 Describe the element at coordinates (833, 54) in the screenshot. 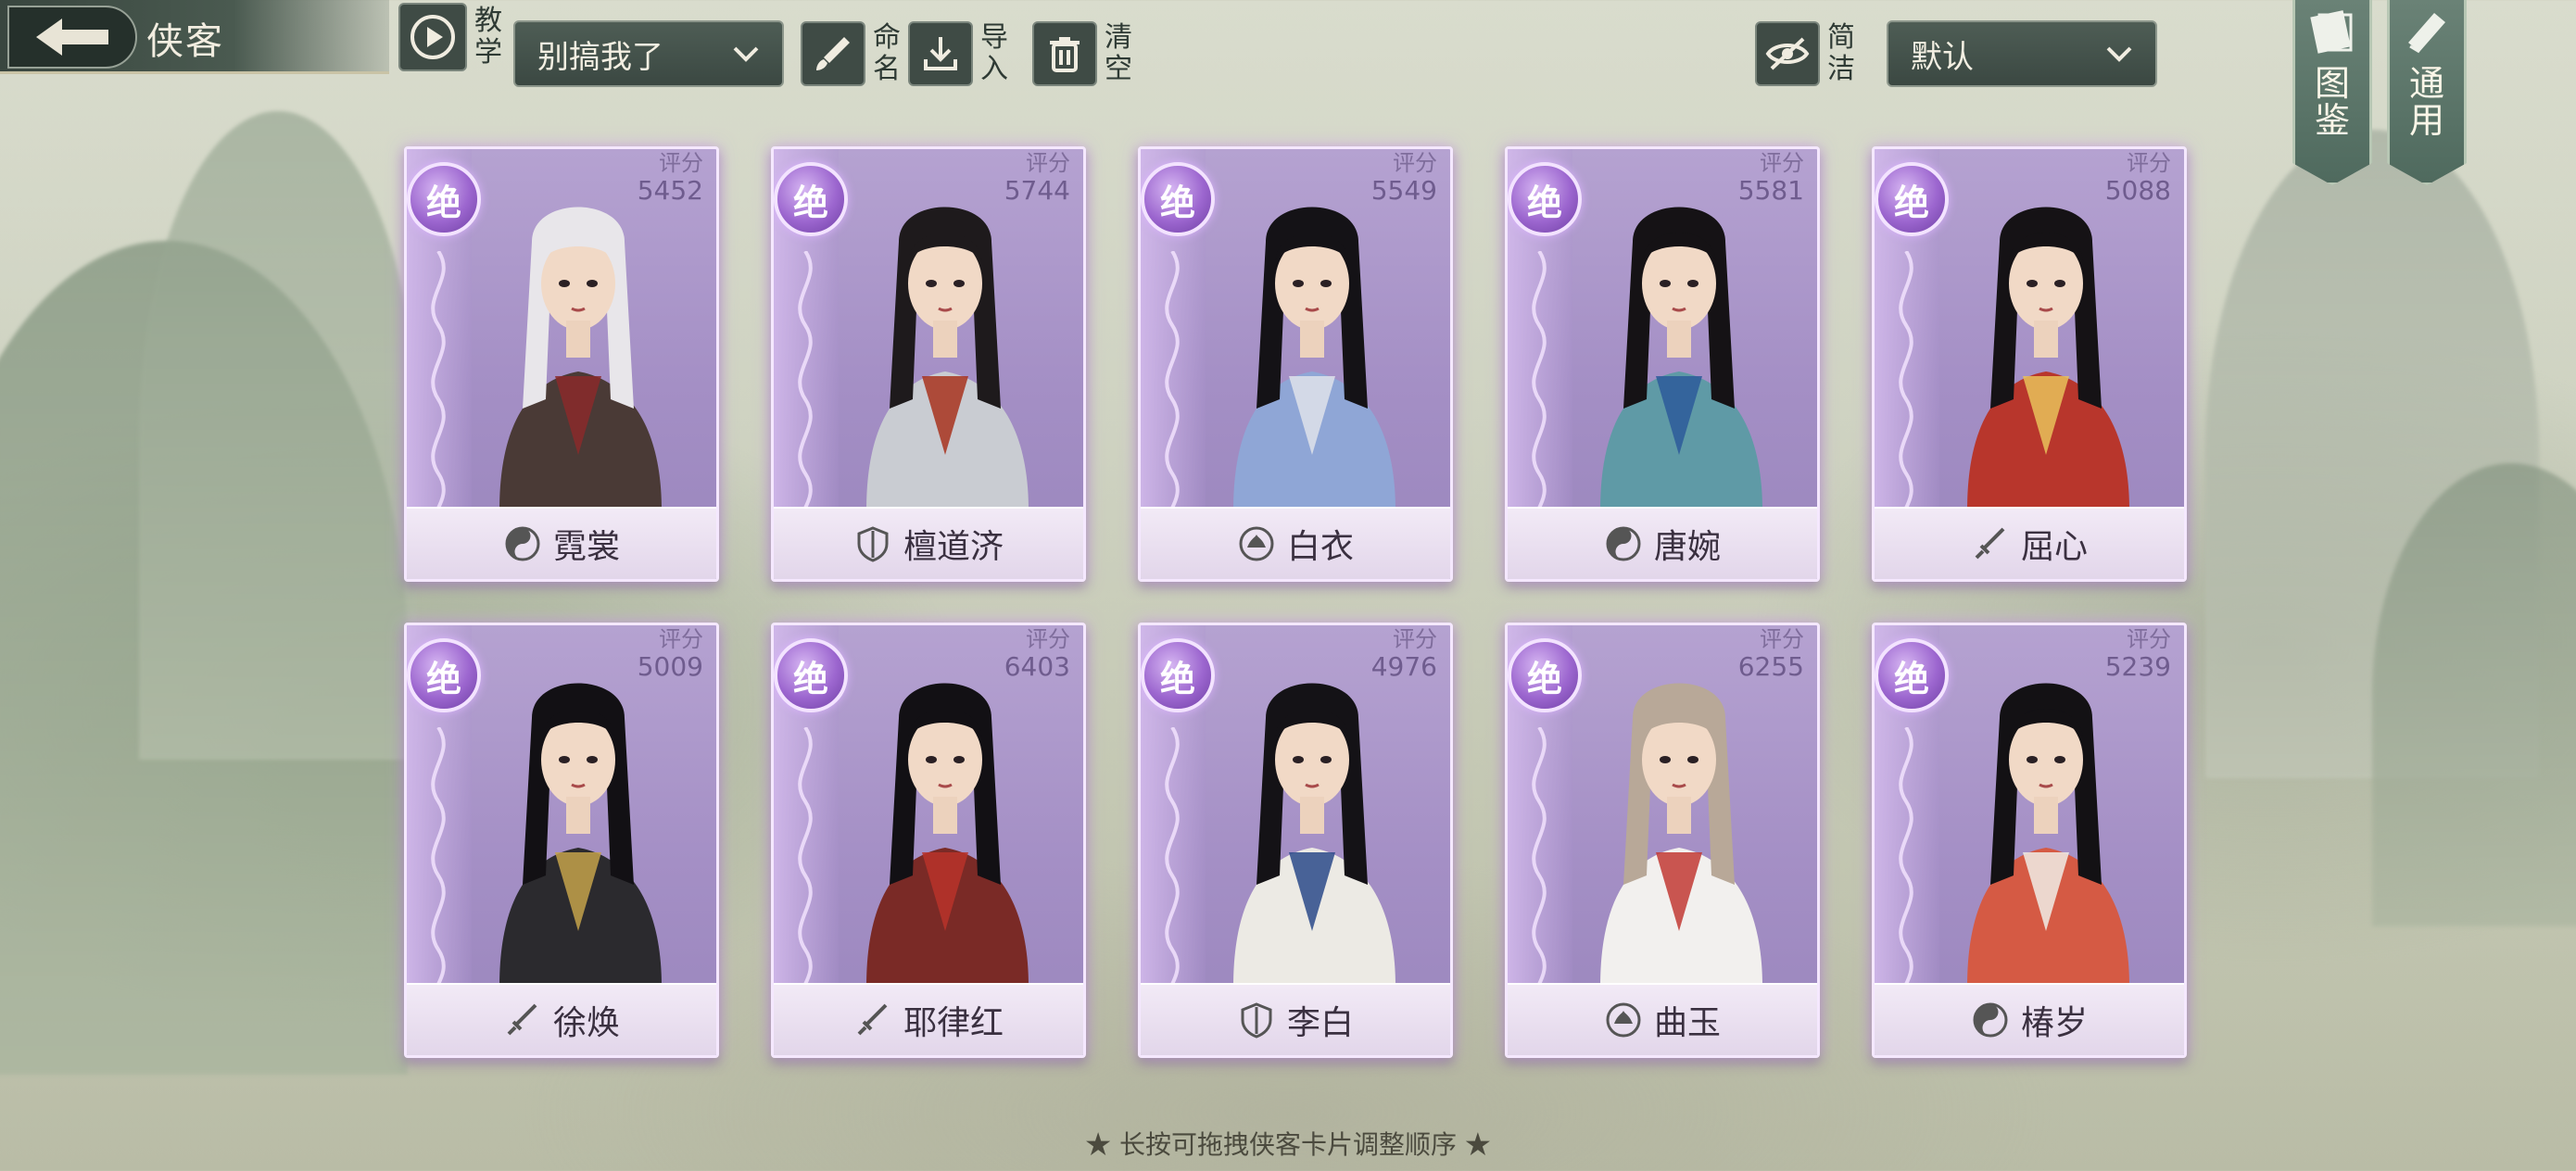

I see `brush-icon` at that location.